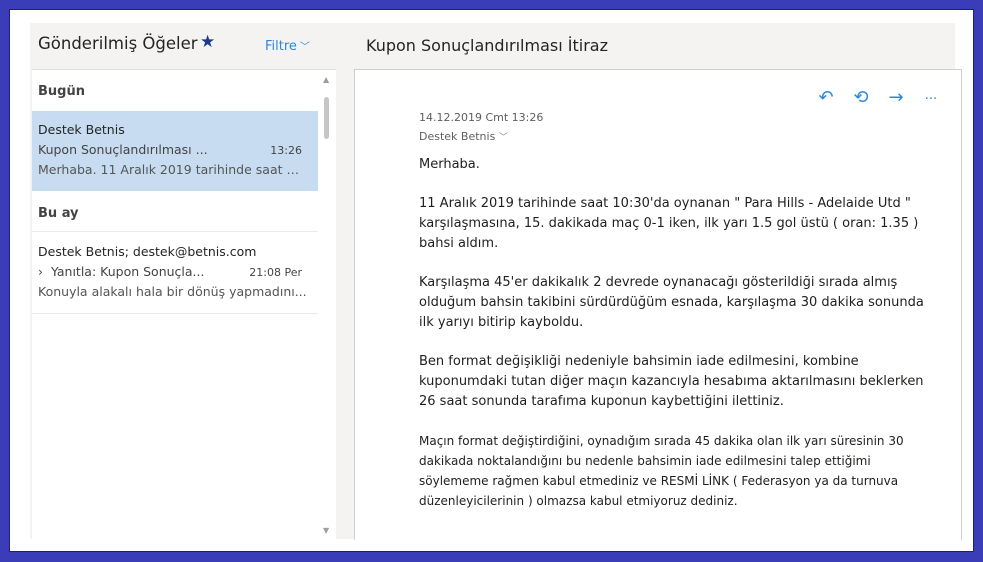  What do you see at coordinates (327, 307) in the screenshot?
I see `message-list-scrollbar: ▲ ▼` at bounding box center [327, 307].